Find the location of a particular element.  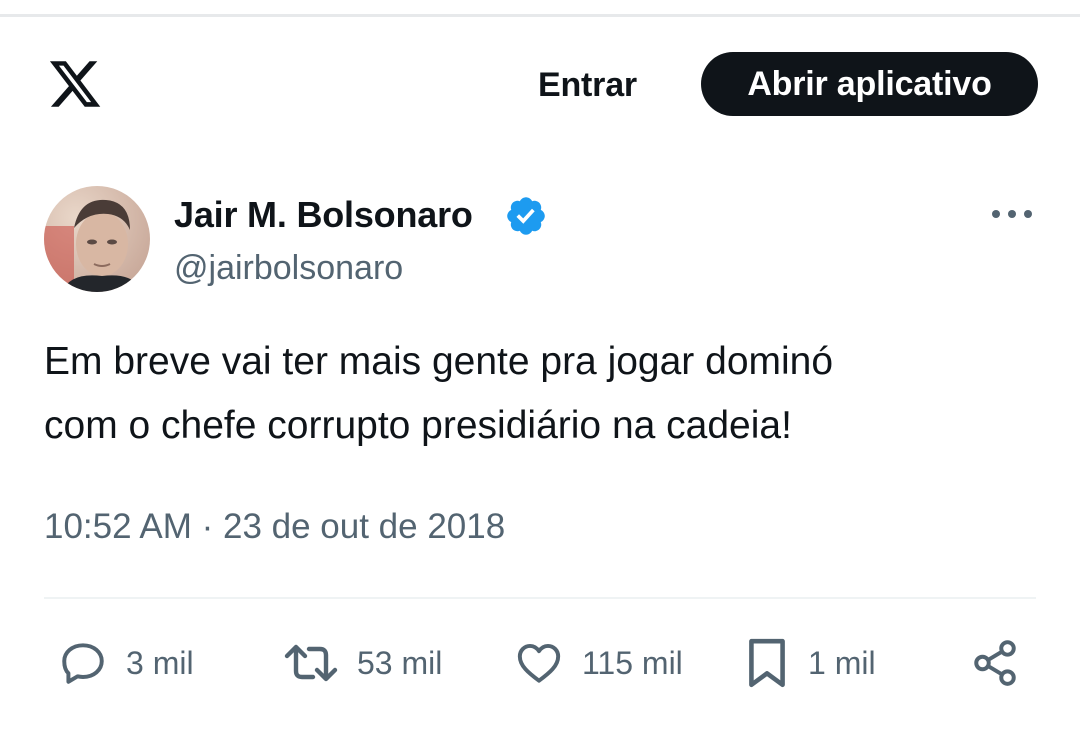

avatar is located at coordinates (97, 239).